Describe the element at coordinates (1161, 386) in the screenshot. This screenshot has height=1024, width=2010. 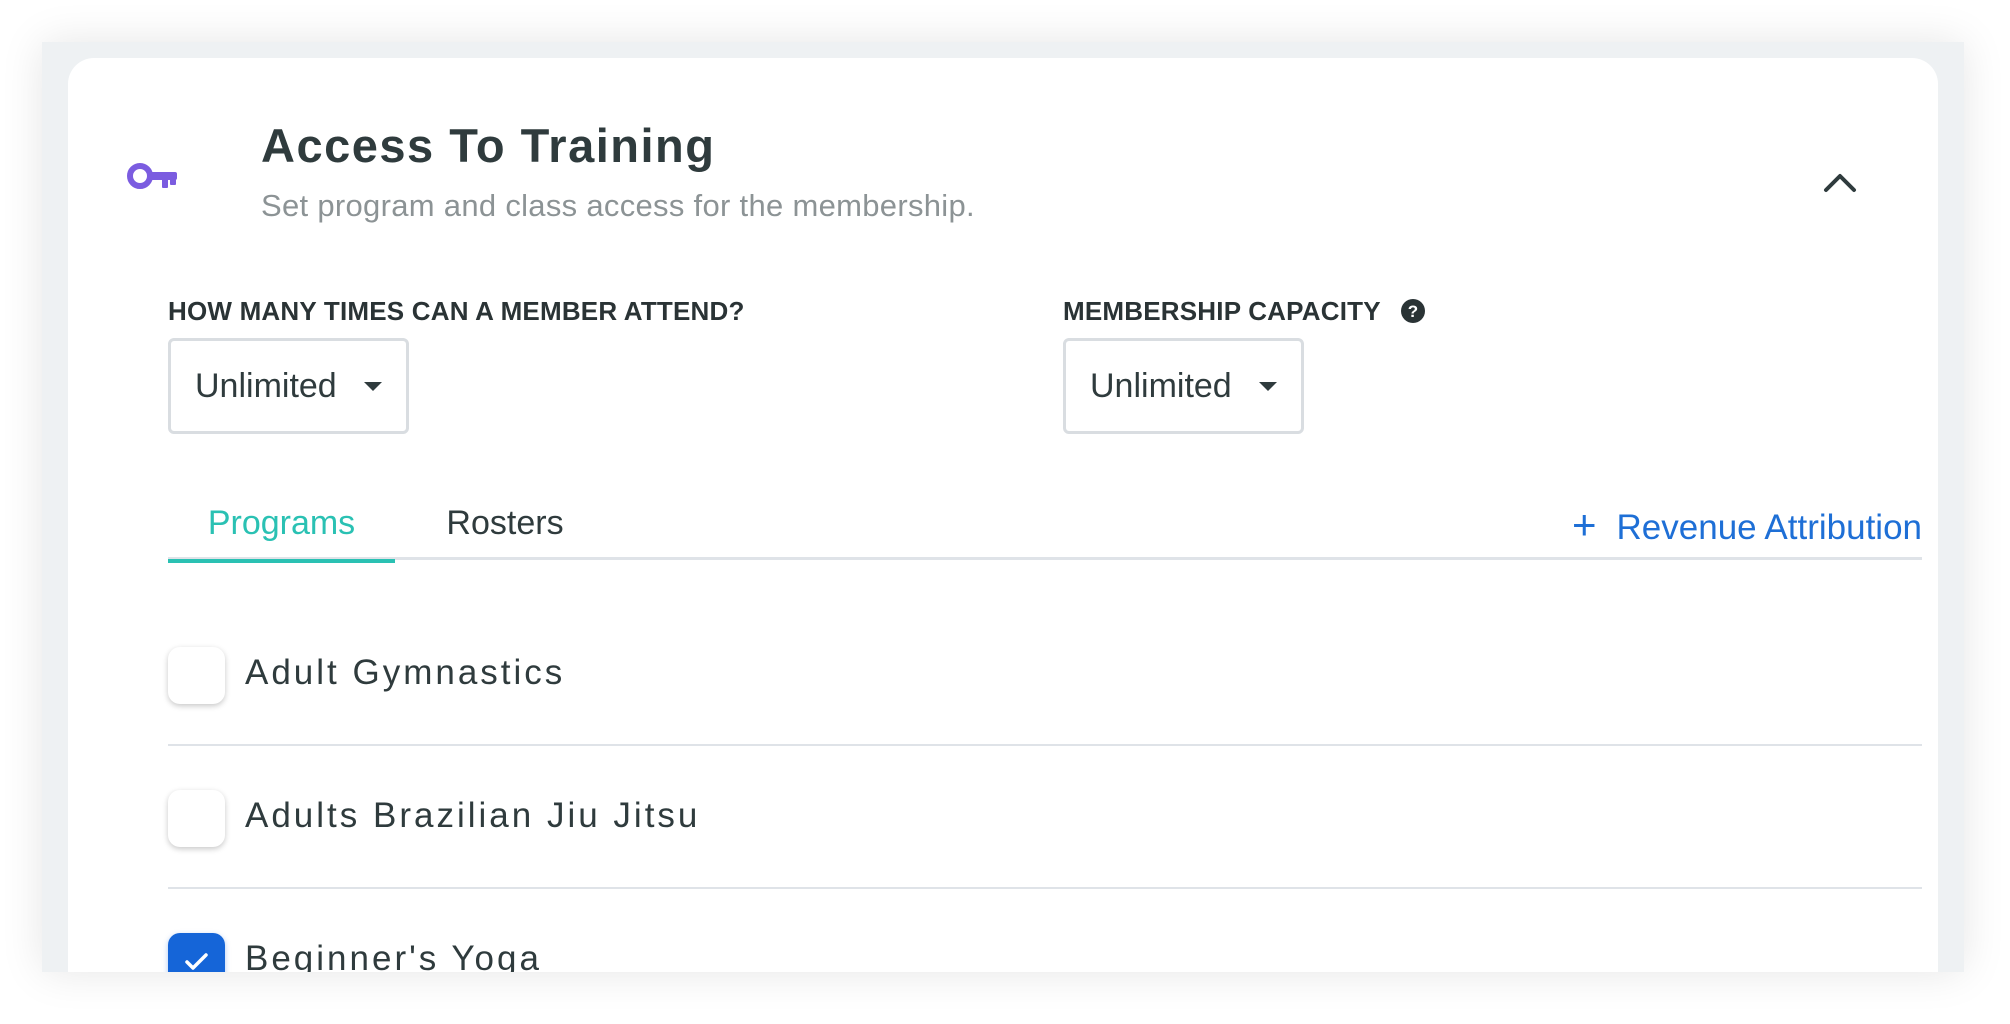
I see `capacity-select-value: Unlimited` at that location.